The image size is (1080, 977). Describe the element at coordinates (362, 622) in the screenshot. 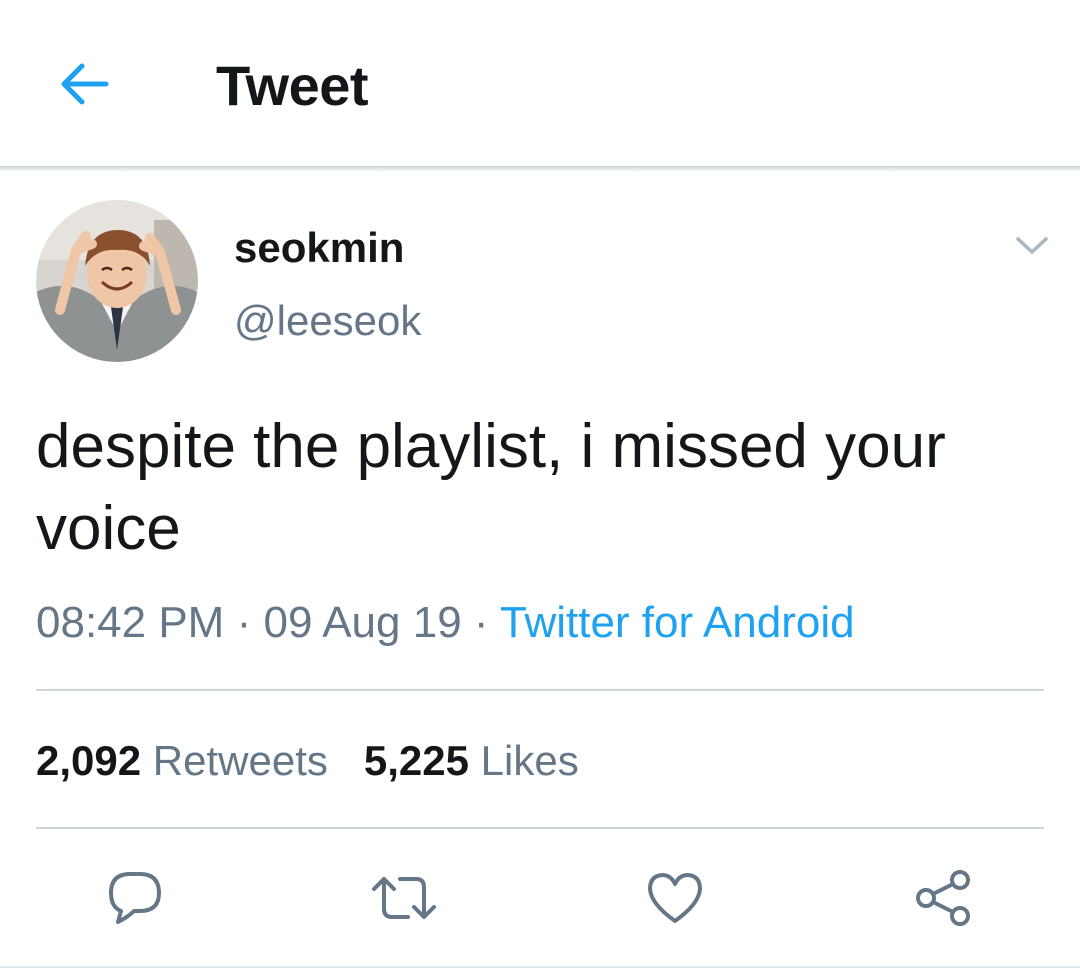

I see `tweet-date: 09 Aug 19` at that location.